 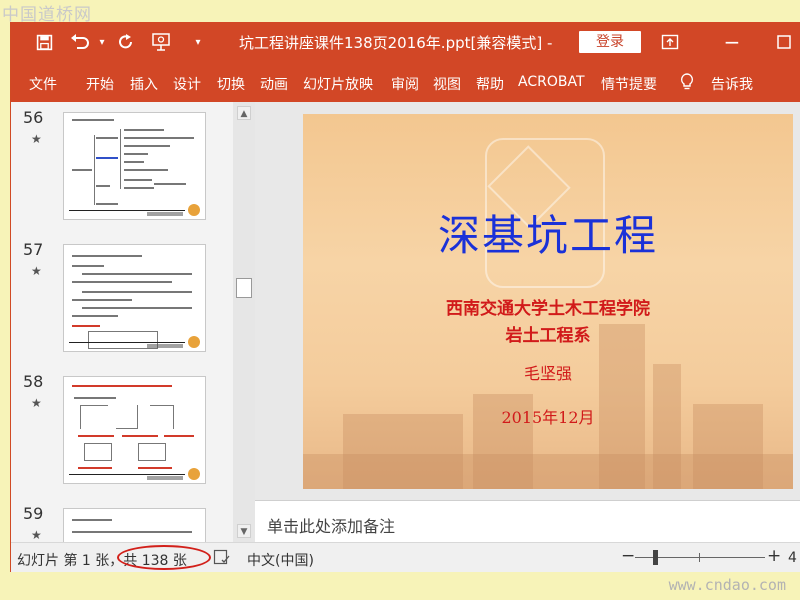 I want to click on ribbon-display-options-icon, so click(x=670, y=42).